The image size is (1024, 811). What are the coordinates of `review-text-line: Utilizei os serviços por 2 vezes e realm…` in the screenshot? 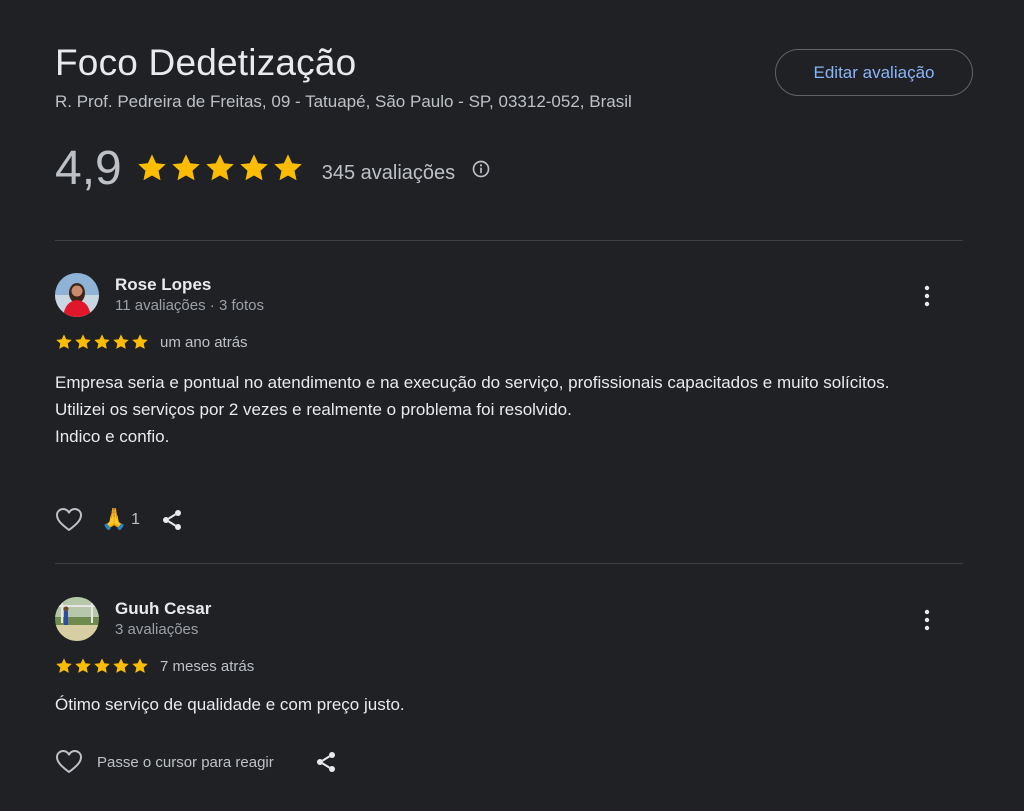 It's located at (313, 409).